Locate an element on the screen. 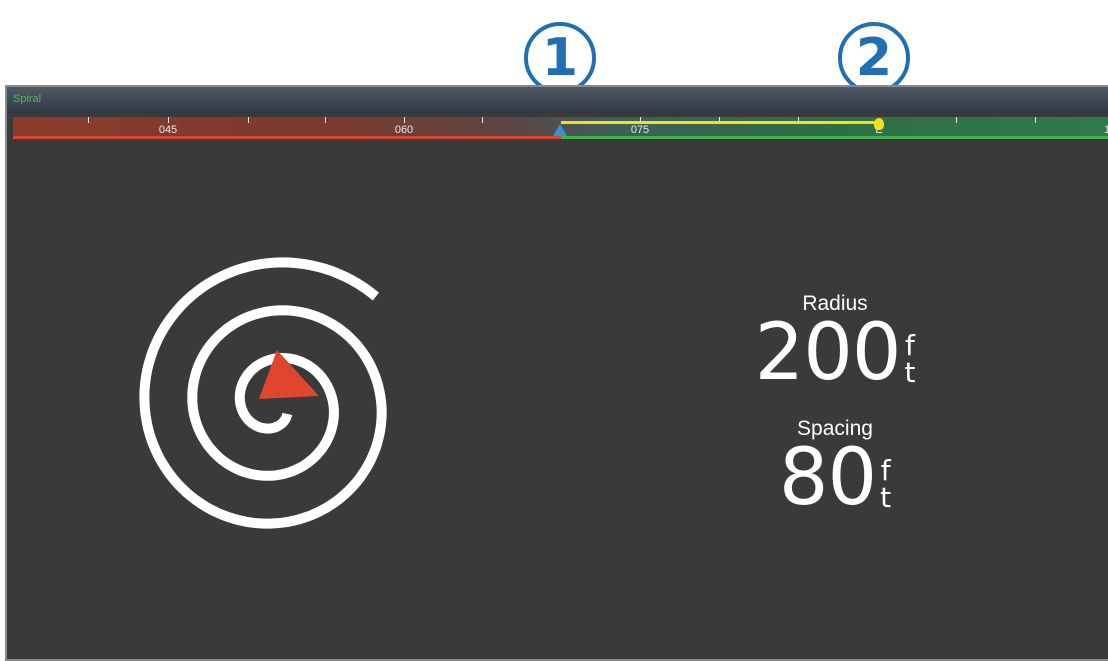 This screenshot has width=1108, height=661. radius-value: 200 is located at coordinates (828, 353).